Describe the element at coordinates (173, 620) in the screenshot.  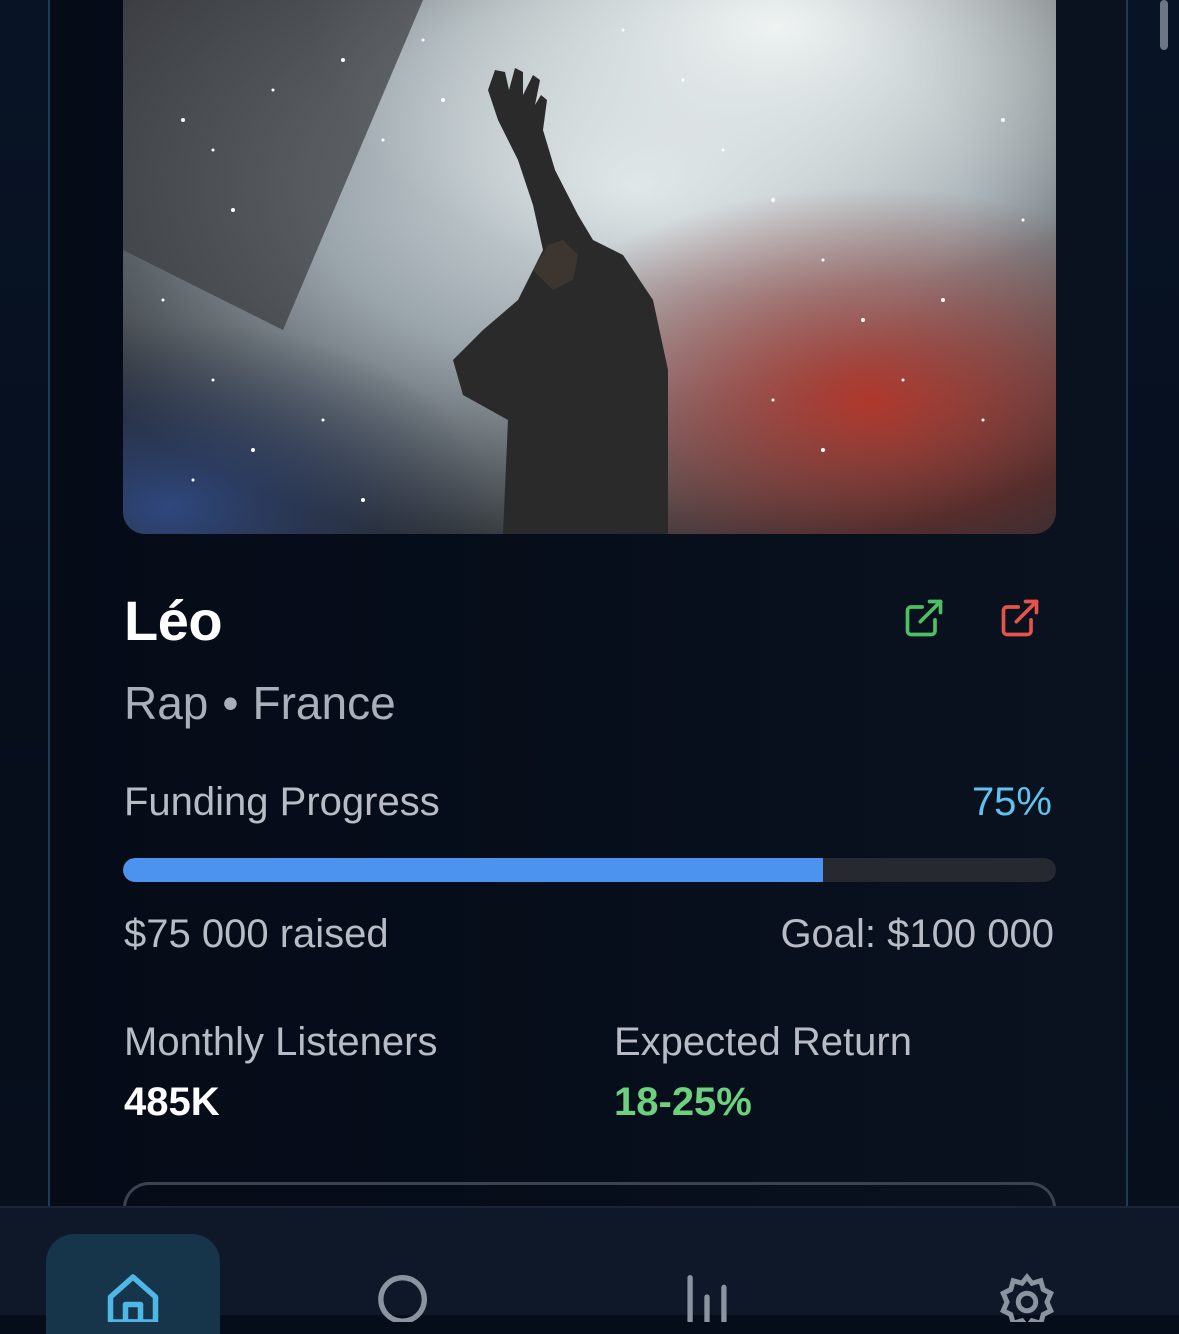
I see `artist-name: Léo` at that location.